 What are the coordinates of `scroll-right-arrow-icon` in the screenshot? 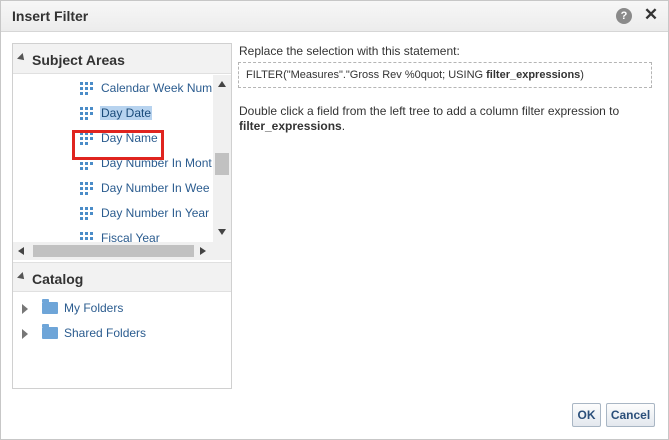 It's located at (203, 251).